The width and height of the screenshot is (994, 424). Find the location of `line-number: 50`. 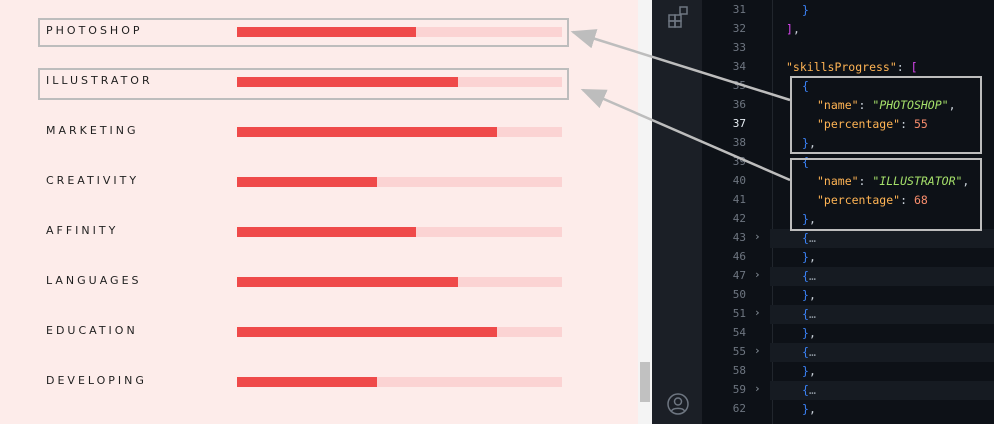

line-number: 50 is located at coordinates (739, 294).